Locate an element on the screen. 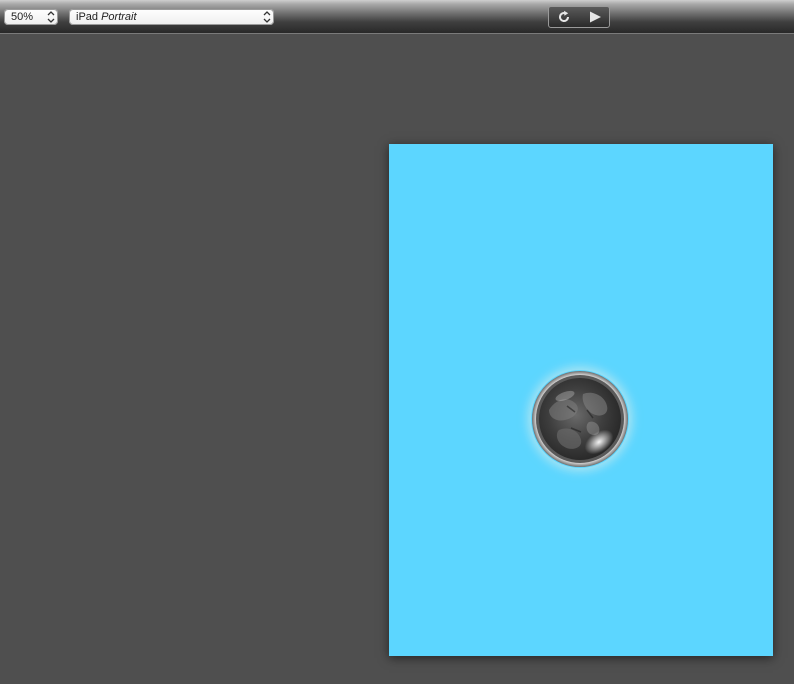 Image resolution: width=794 pixels, height=684 pixels. play-button is located at coordinates (595, 17).